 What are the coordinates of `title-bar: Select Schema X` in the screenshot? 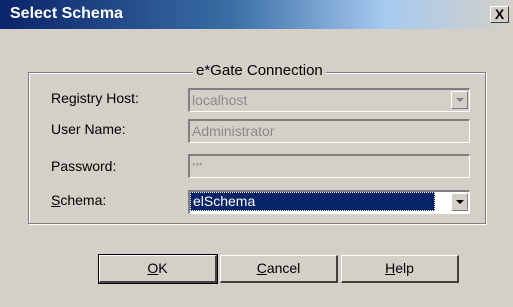 It's located at (256, 14).